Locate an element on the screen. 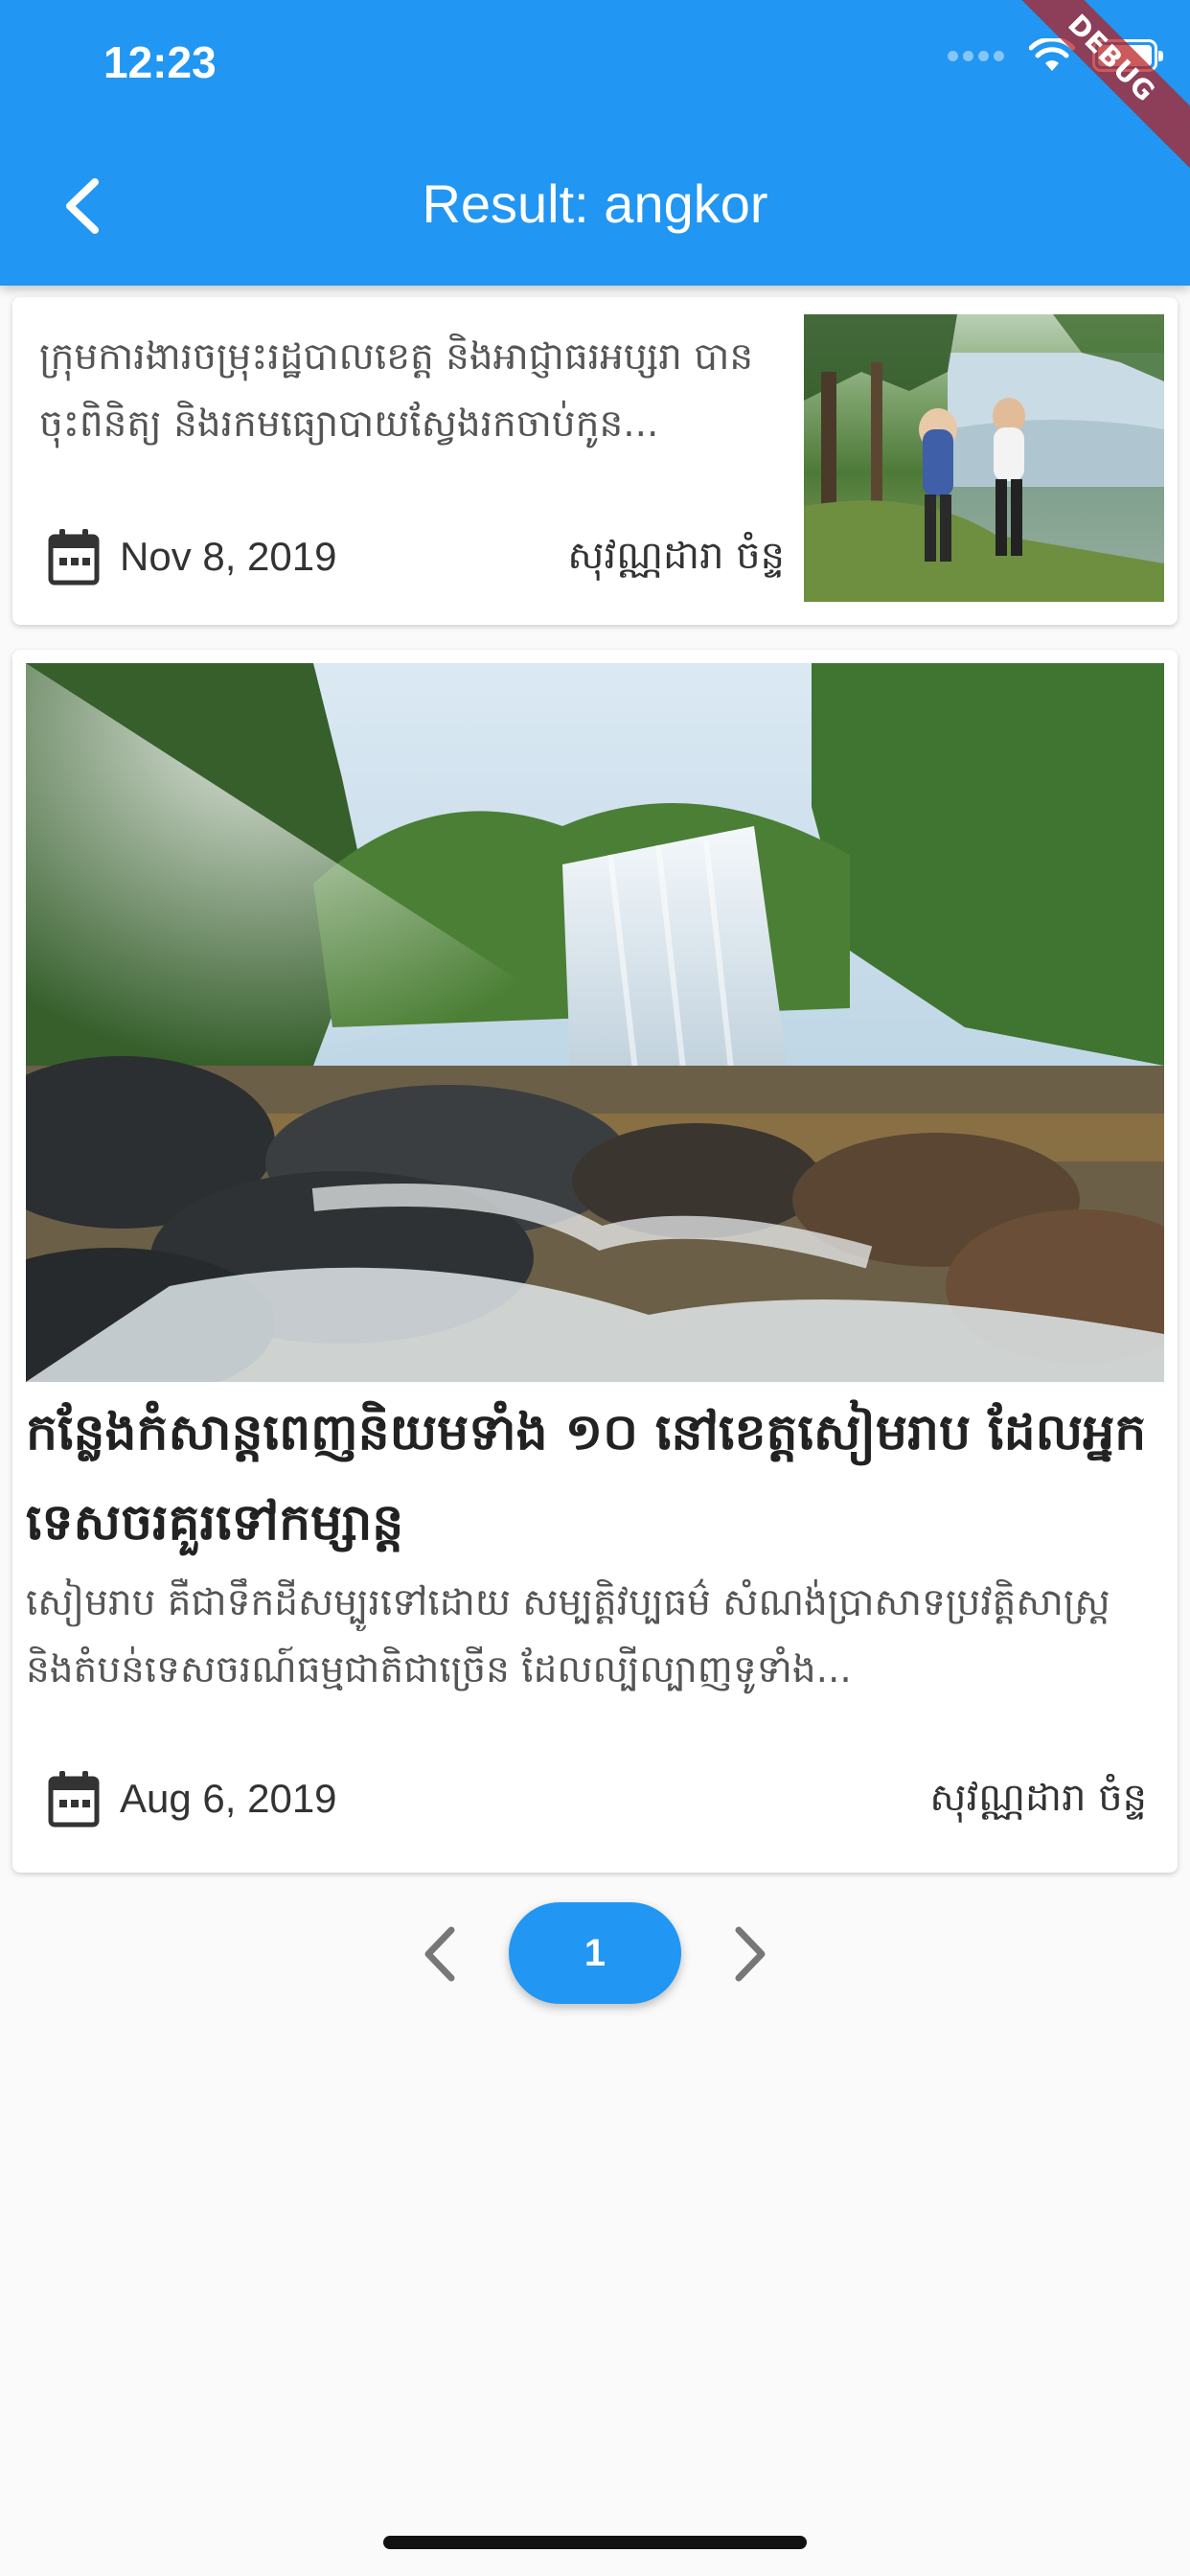 The height and width of the screenshot is (2576, 1190). result-date: Aug 6, 2019 is located at coordinates (229, 1798).